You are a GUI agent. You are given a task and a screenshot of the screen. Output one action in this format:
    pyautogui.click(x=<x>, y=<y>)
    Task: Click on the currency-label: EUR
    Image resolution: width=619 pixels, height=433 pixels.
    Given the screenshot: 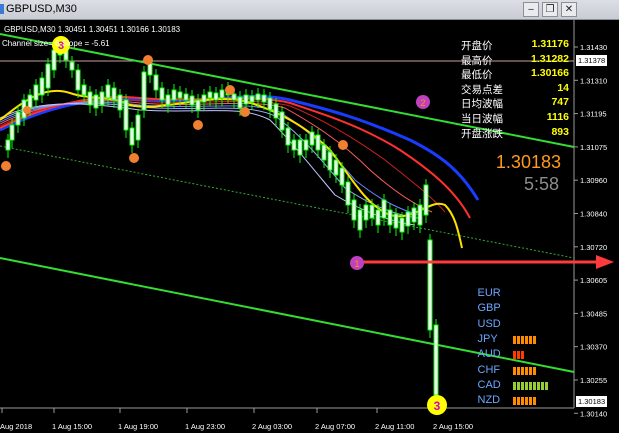 What is the action you would take?
    pyautogui.click(x=489, y=293)
    